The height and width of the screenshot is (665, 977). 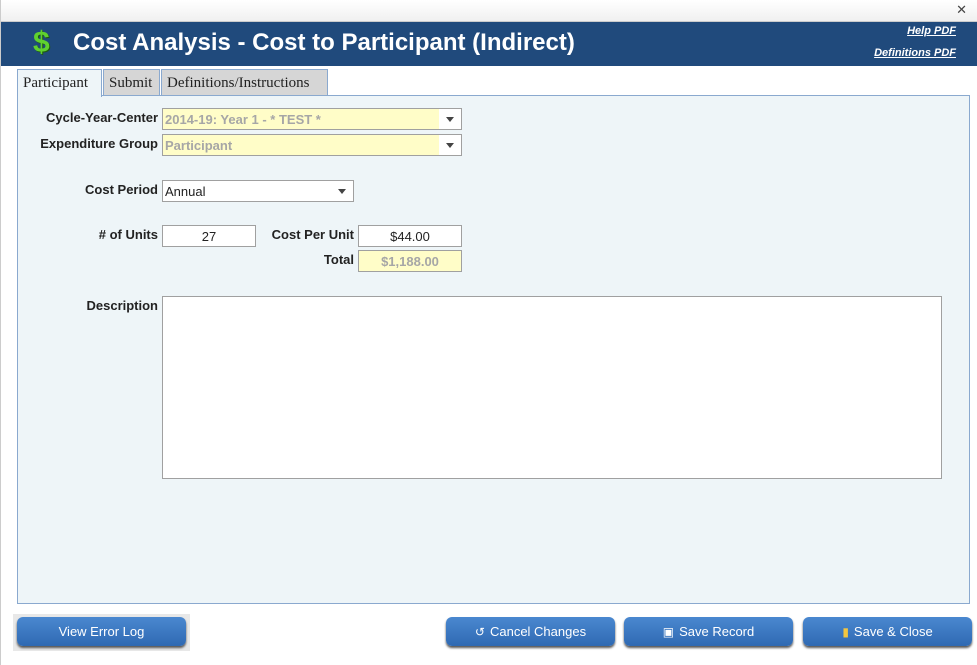 What do you see at coordinates (243, 119) in the screenshot?
I see `cycle-year-center-value: 2014-19: Year 1 - * TEST *` at bounding box center [243, 119].